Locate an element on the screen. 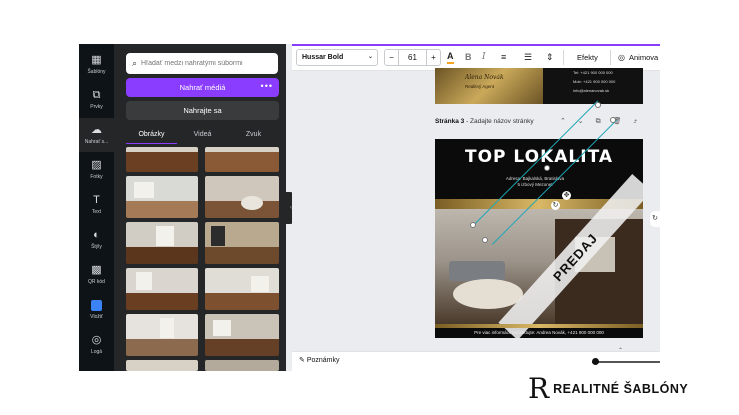 The image size is (739, 415). photo-sofa is located at coordinates (477, 271).